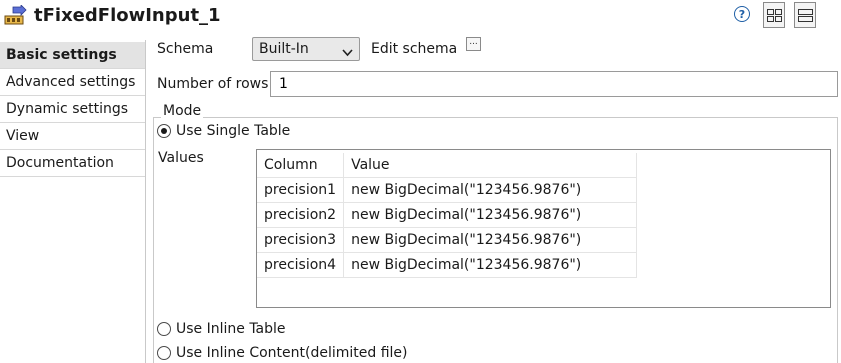 The height and width of the screenshot is (363, 841). I want to click on grid-layout-icon, so click(774, 15).